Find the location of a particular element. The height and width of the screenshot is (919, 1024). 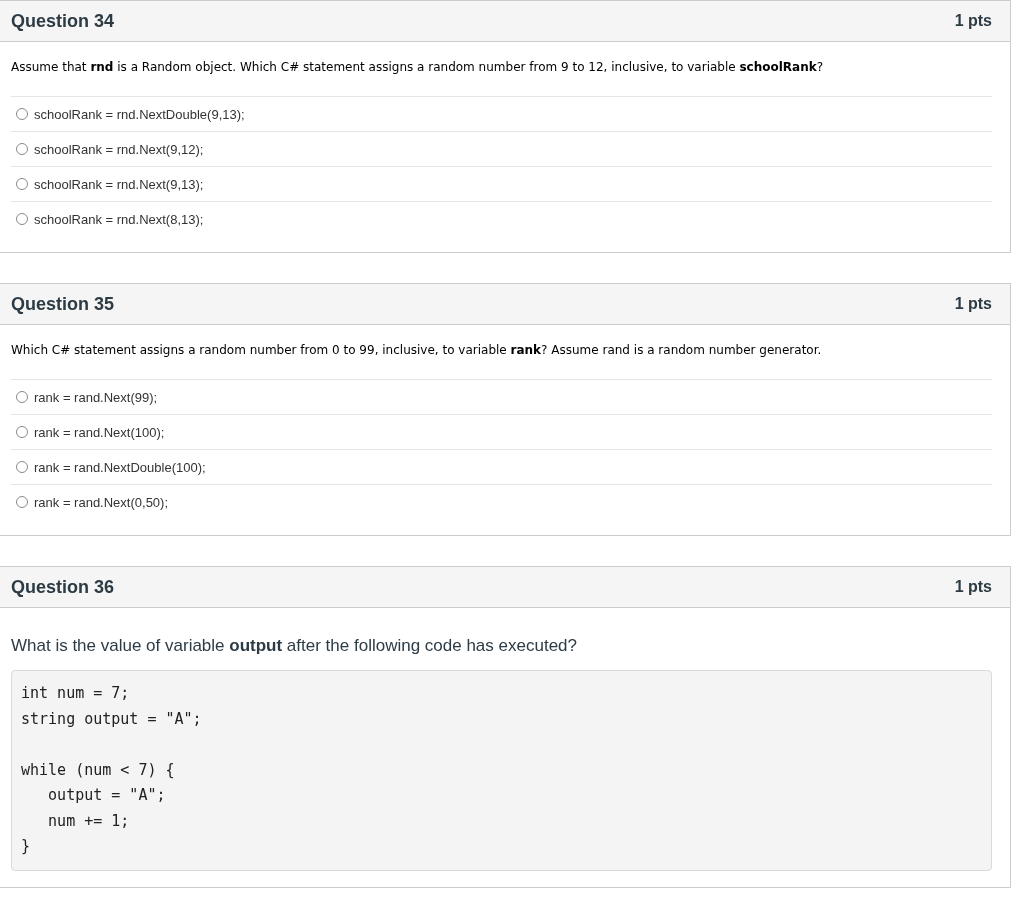

question-text: What is the value of variable output after the following code has executed? is located at coordinates (294, 646).